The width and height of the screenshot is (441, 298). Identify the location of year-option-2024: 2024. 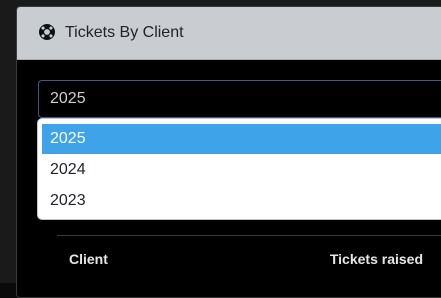
(241, 170).